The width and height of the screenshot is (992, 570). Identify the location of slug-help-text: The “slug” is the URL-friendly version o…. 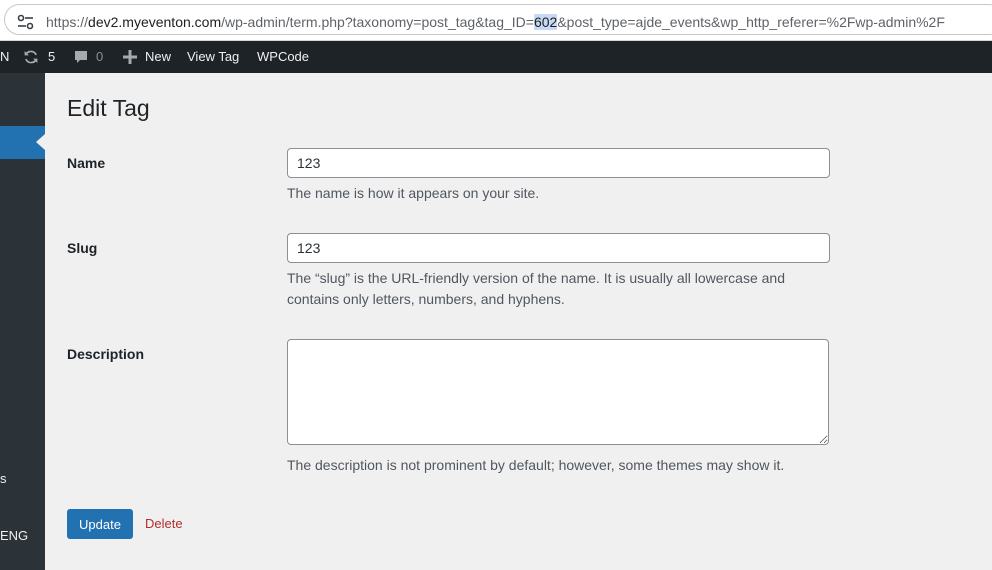
(557, 289).